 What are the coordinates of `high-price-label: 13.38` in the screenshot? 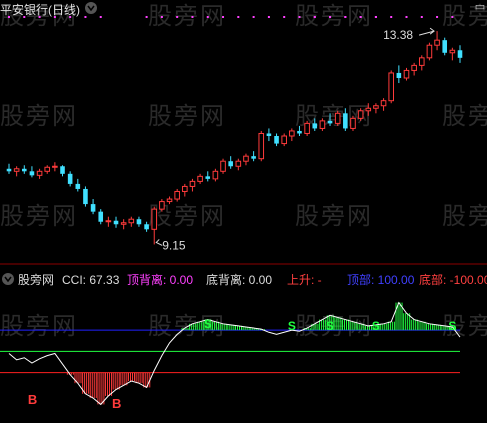 It's located at (398, 35).